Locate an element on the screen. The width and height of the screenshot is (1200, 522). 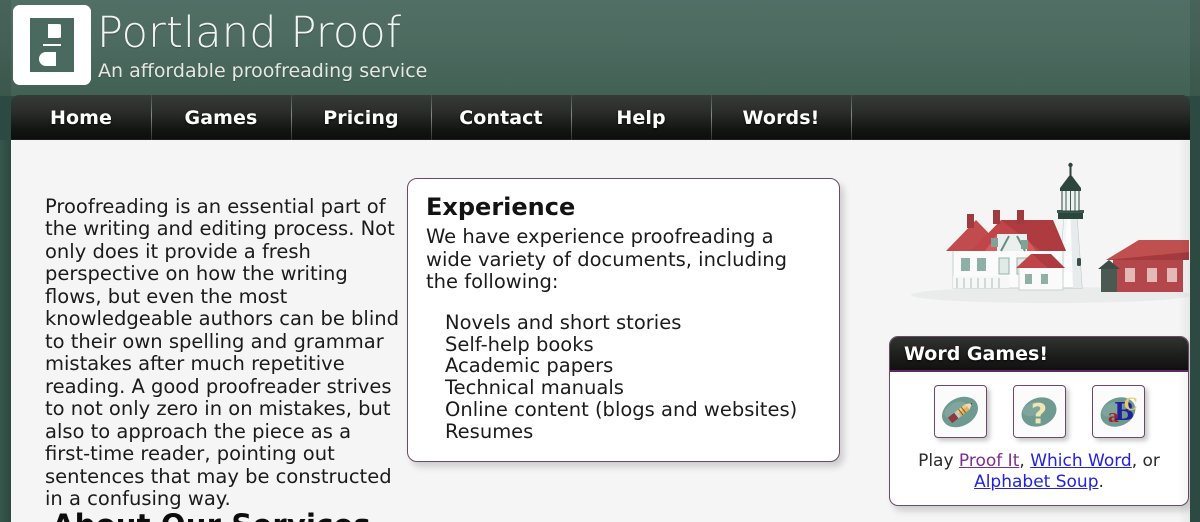
brand-tagline: An affordable proofreading service is located at coordinates (263, 71).